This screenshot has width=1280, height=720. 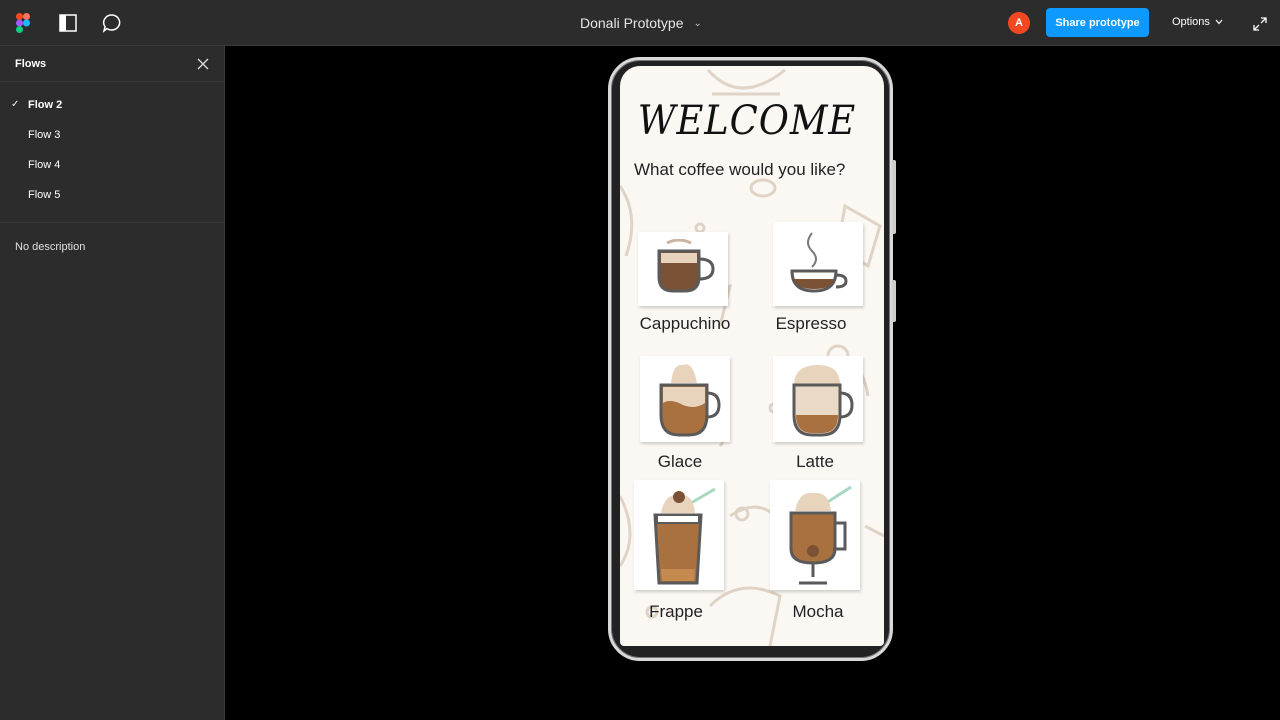 What do you see at coordinates (112, 135) in the screenshot?
I see `flow-item-flow-3: Flow 3` at bounding box center [112, 135].